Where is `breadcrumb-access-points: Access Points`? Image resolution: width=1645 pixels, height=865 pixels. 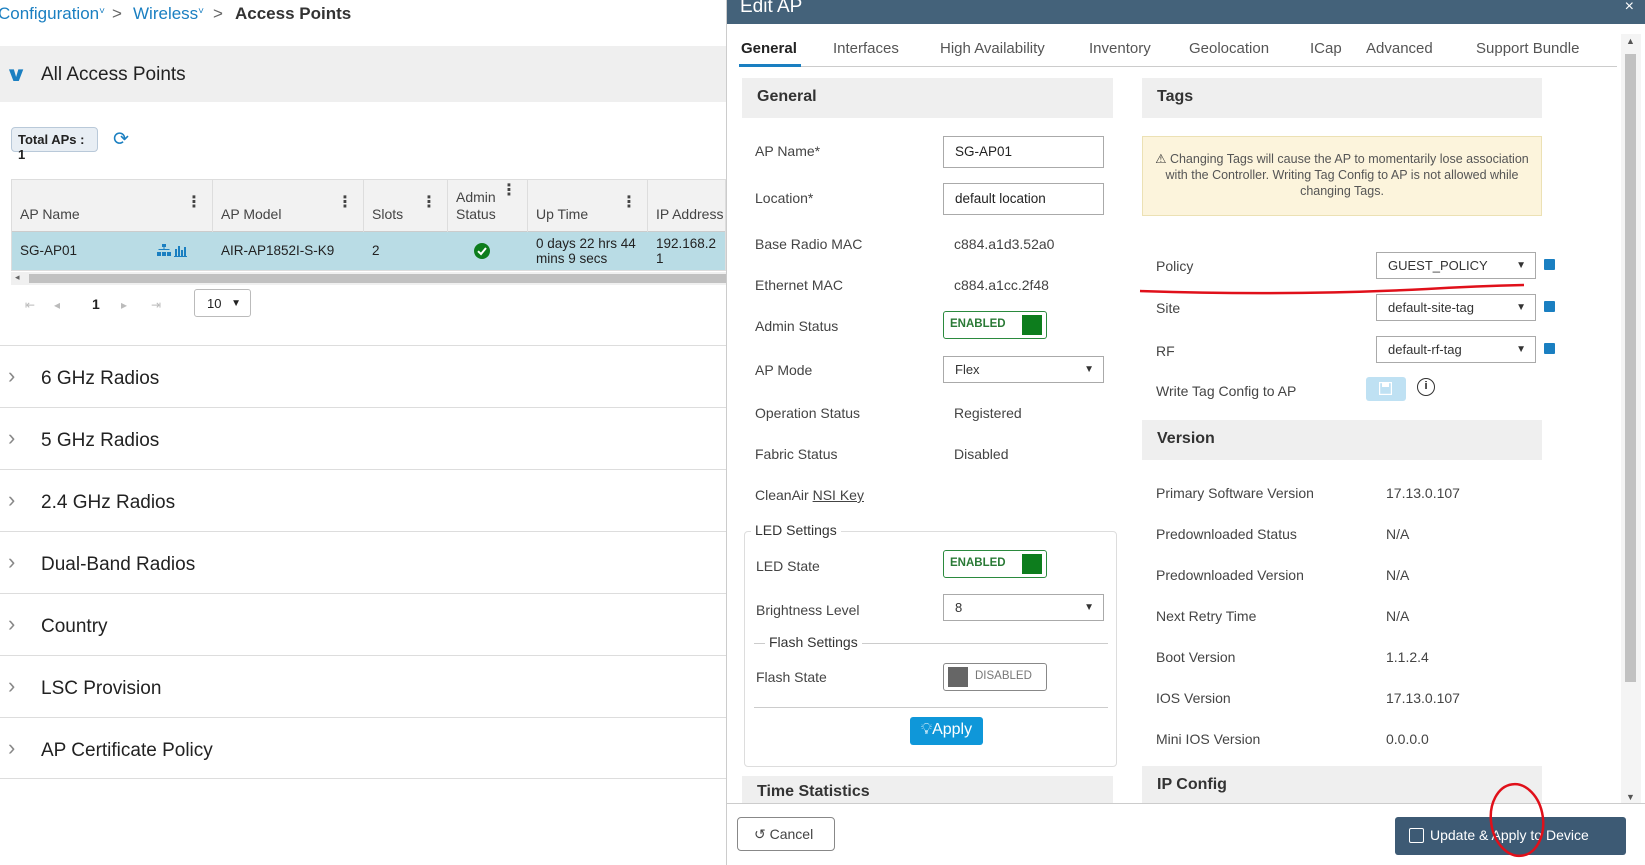 breadcrumb-access-points: Access Points is located at coordinates (293, 13).